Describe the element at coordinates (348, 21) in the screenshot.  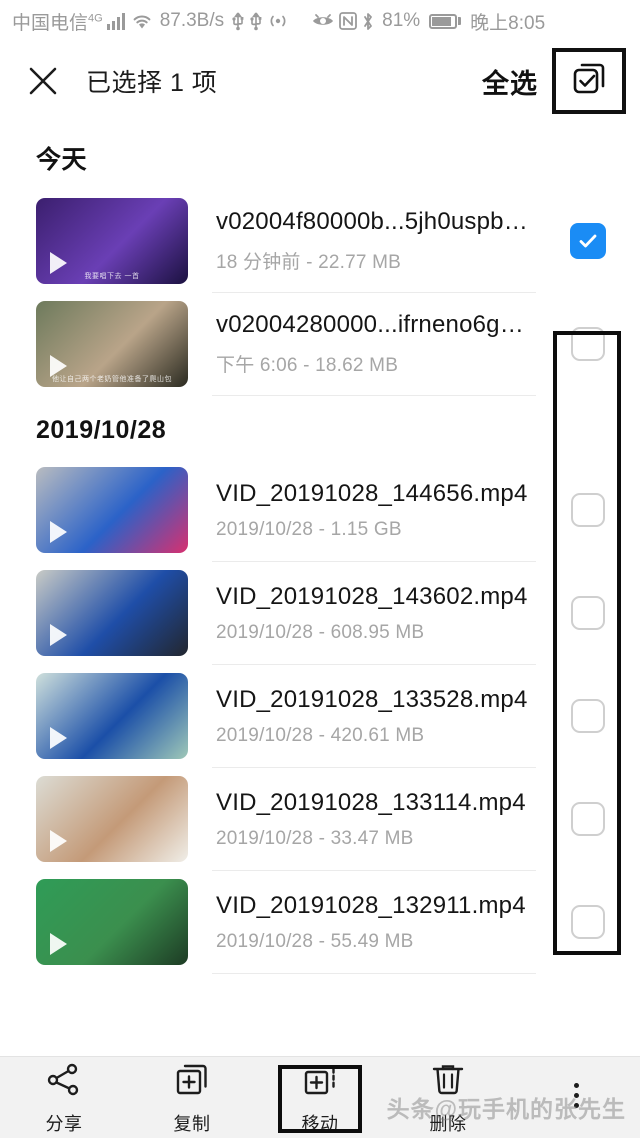
I see `nfc-icon` at that location.